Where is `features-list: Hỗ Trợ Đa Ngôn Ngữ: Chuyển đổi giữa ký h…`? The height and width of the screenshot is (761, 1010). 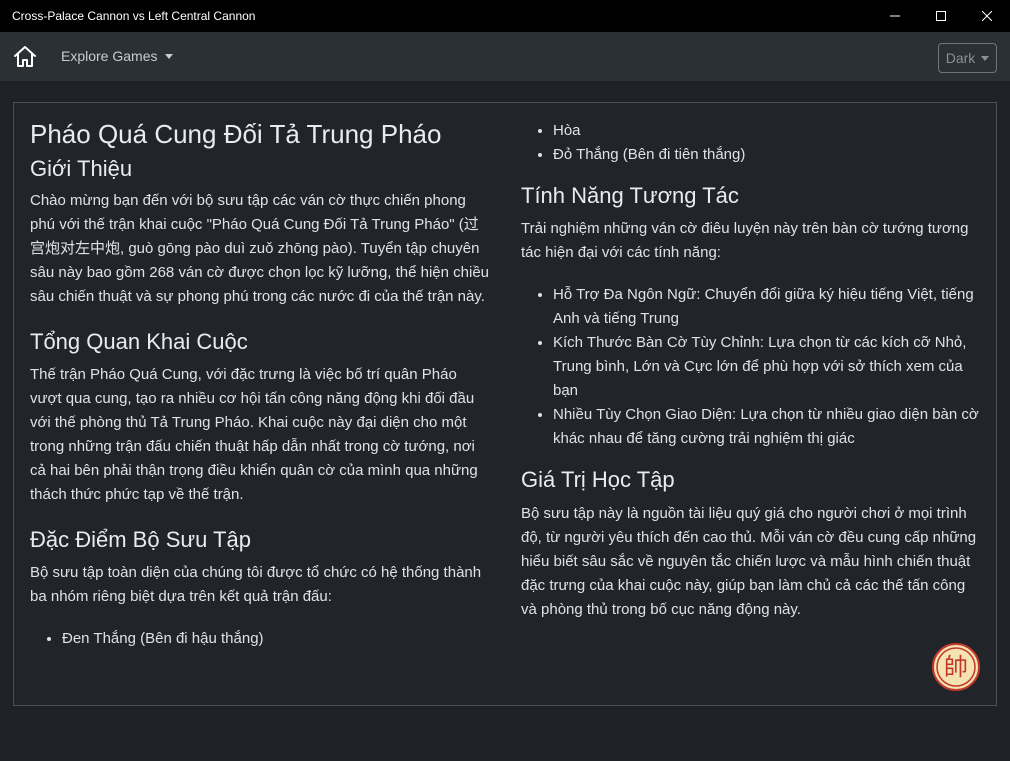
features-list: Hỗ Trợ Đa Ngôn Ngữ: Chuyển đổi giữa ký h… is located at coordinates (752, 367).